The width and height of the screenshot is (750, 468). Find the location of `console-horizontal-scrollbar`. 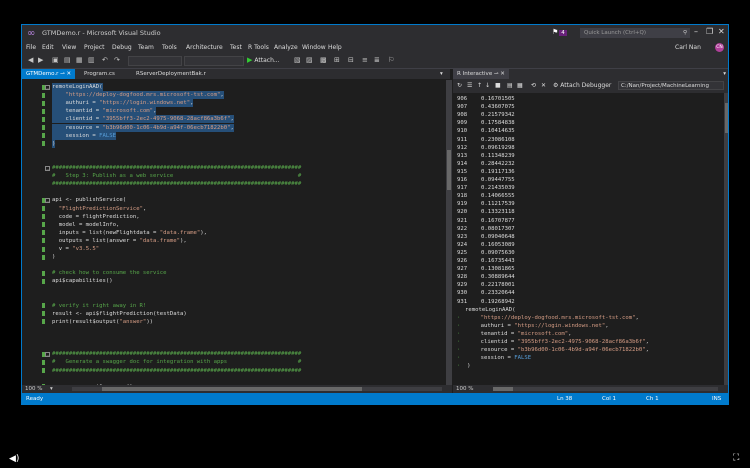

console-horizontal-scrollbar is located at coordinates (605, 389).